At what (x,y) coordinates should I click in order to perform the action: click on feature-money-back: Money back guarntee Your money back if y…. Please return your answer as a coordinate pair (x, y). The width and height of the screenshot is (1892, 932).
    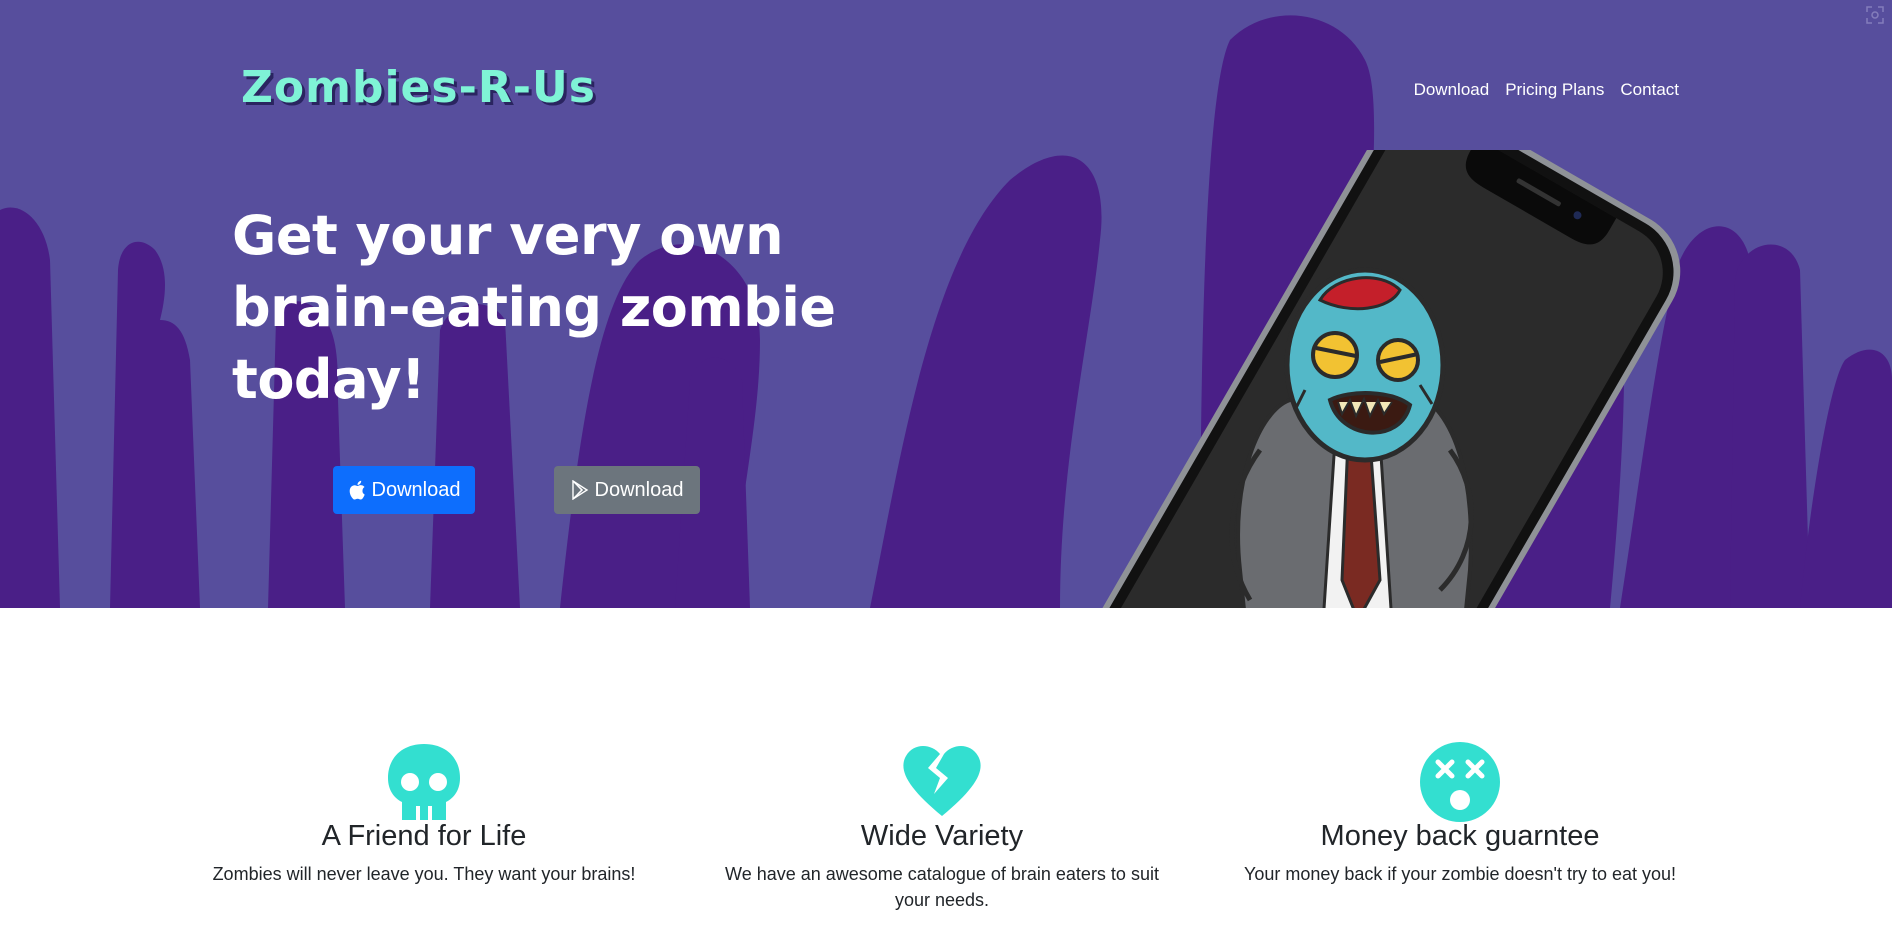
    Looking at the image, I should click on (1460, 813).